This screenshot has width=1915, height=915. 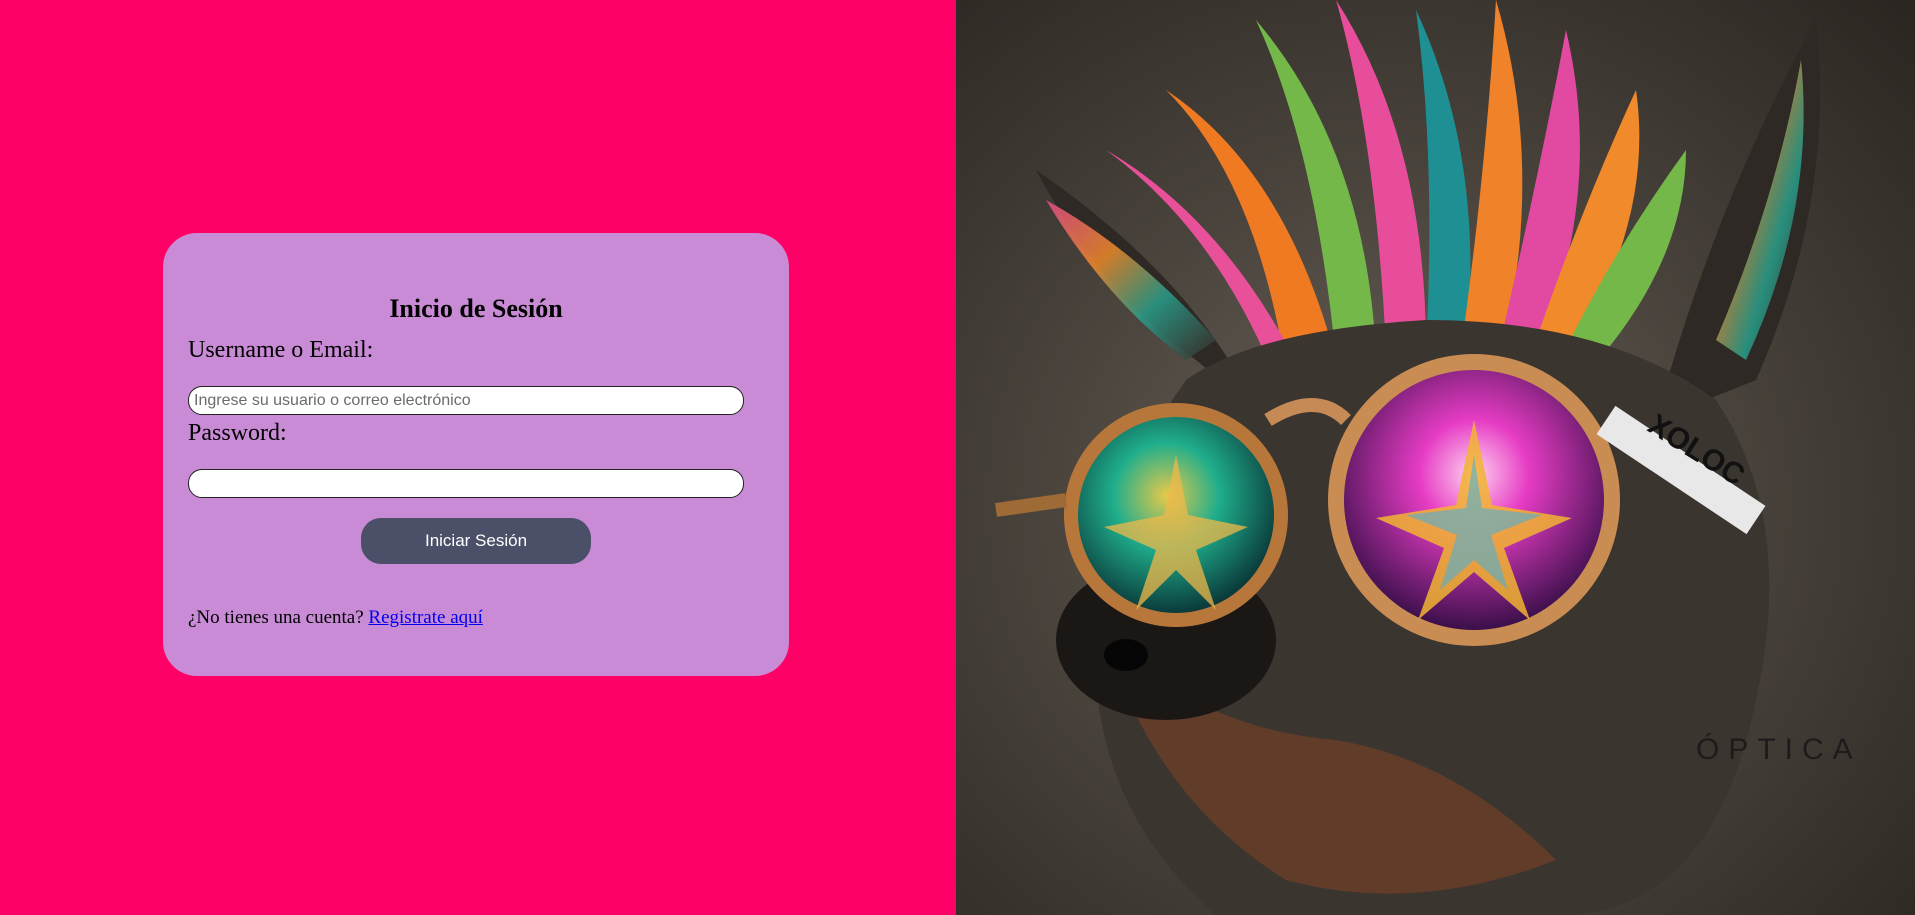 What do you see at coordinates (281, 350) in the screenshot?
I see `username-label: Username o Email:` at bounding box center [281, 350].